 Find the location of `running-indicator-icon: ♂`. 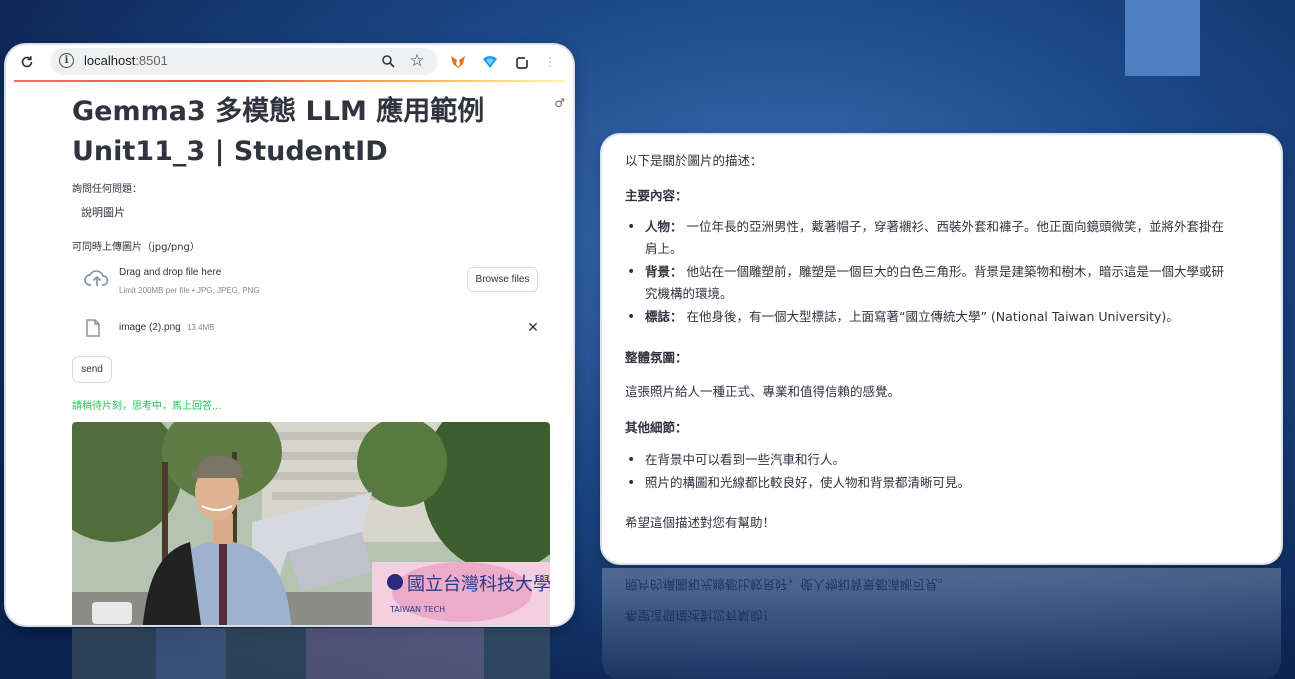

running-indicator-icon: ♂ is located at coordinates (559, 103).